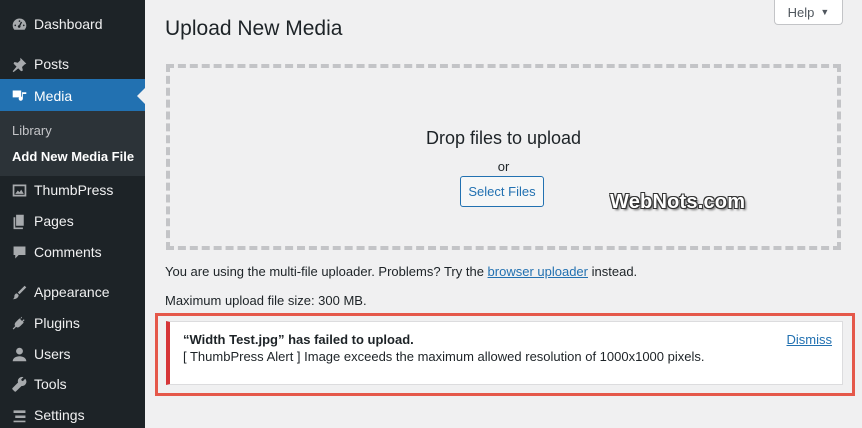 This screenshot has width=862, height=428. What do you see at coordinates (502, 191) in the screenshot?
I see `select-files-button: Select Files` at bounding box center [502, 191].